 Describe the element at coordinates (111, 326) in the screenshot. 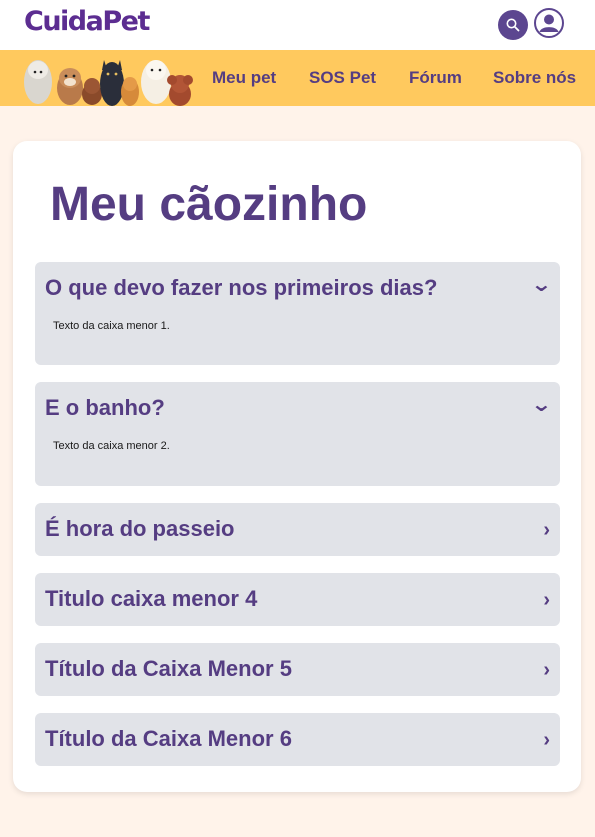

I see `accordion-body: Texto da caixa menor 1.` at that location.